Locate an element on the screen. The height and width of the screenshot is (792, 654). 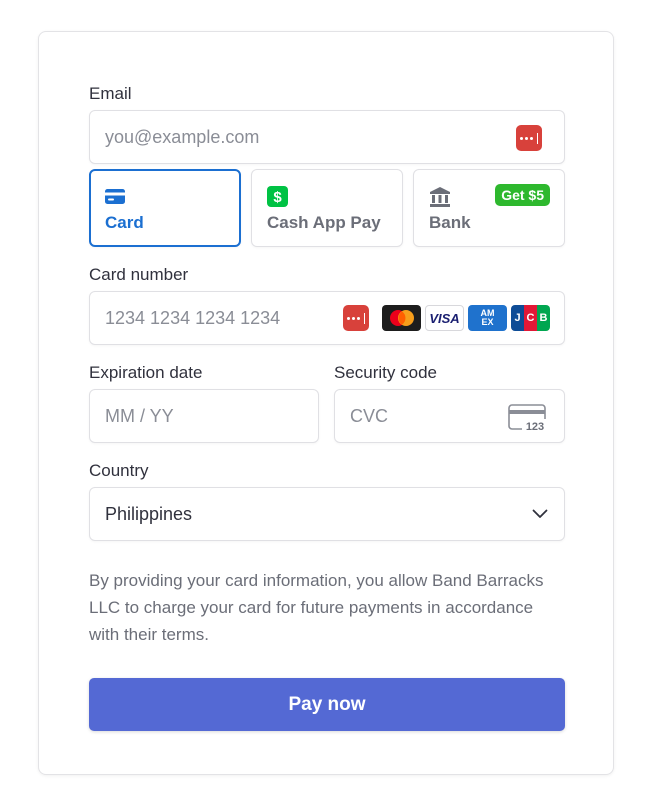
cvc-icon-text: 123 is located at coordinates (535, 426).